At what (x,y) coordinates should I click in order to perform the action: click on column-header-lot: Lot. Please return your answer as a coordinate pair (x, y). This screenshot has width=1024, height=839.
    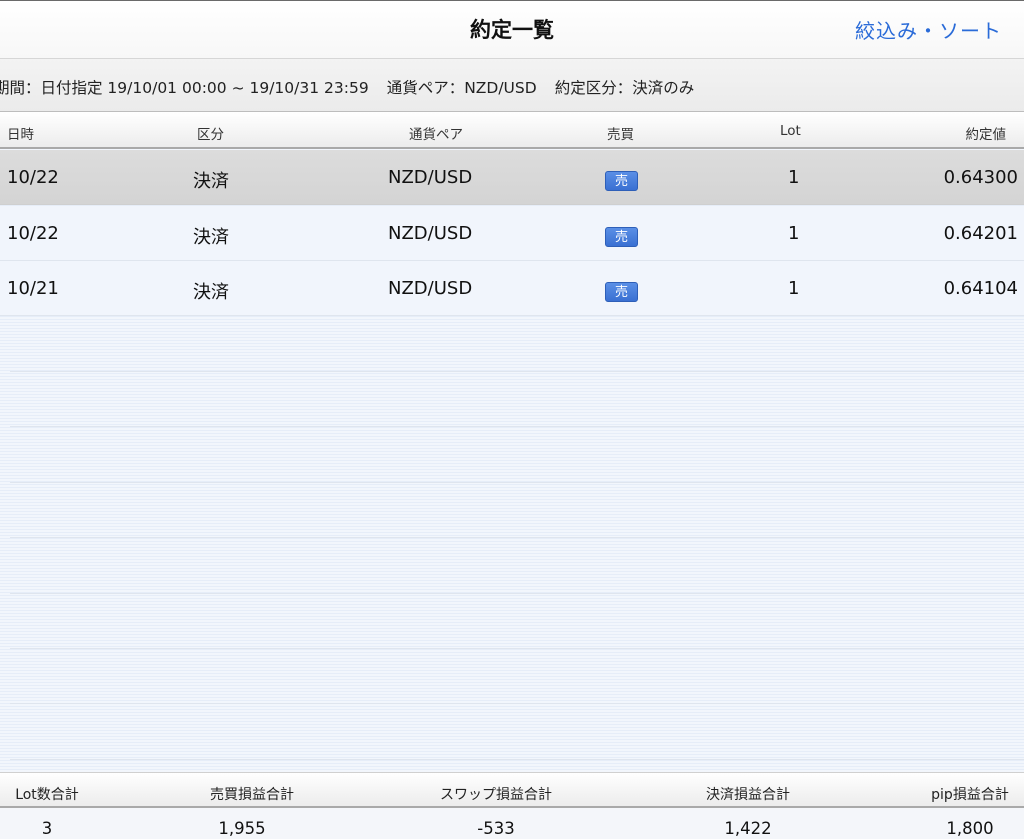
    Looking at the image, I should click on (790, 131).